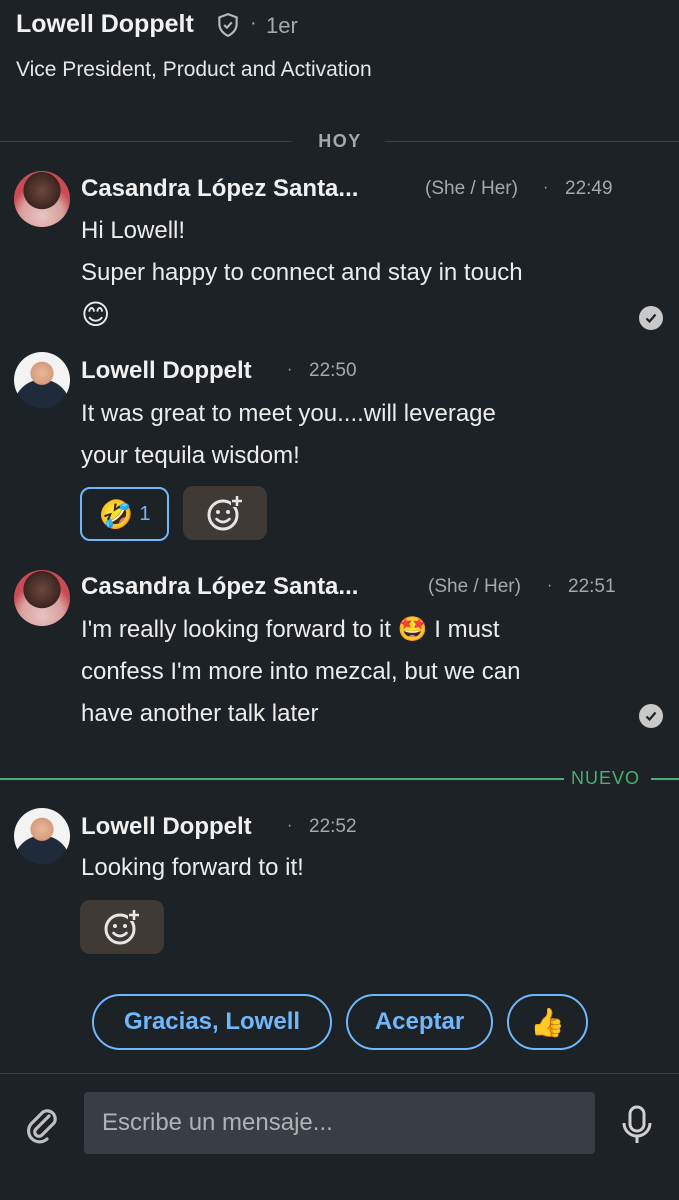  I want to click on message-timestamp: 22:52, so click(333, 826).